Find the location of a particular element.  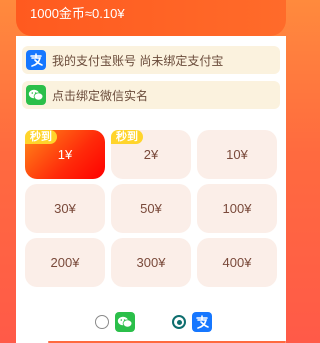

bind-wechat-row: 点击绑定微信实名 is located at coordinates (151, 95).